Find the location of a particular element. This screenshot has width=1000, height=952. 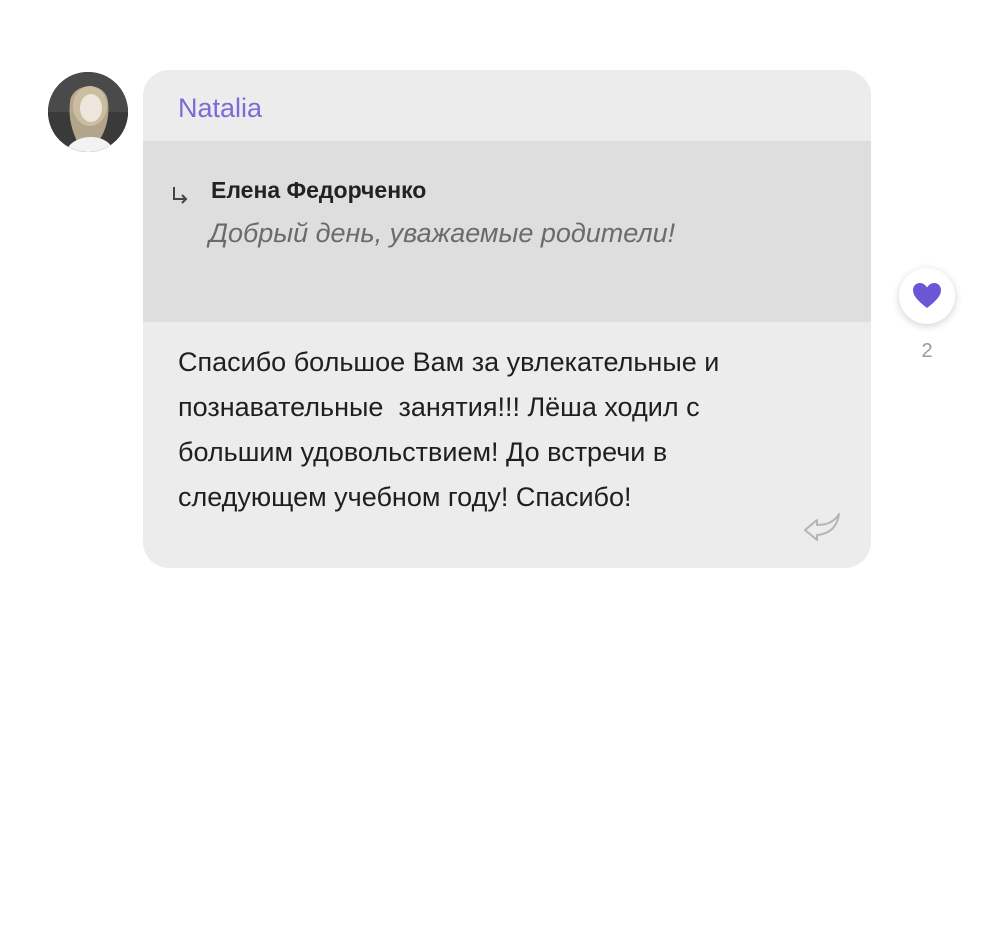

like-button is located at coordinates (927, 296).